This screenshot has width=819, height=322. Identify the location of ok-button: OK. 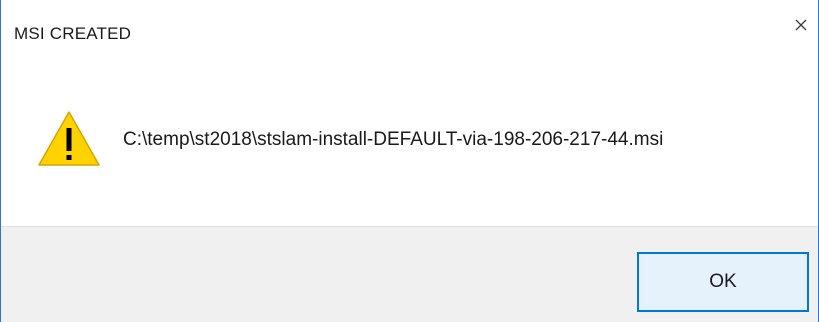
(723, 282).